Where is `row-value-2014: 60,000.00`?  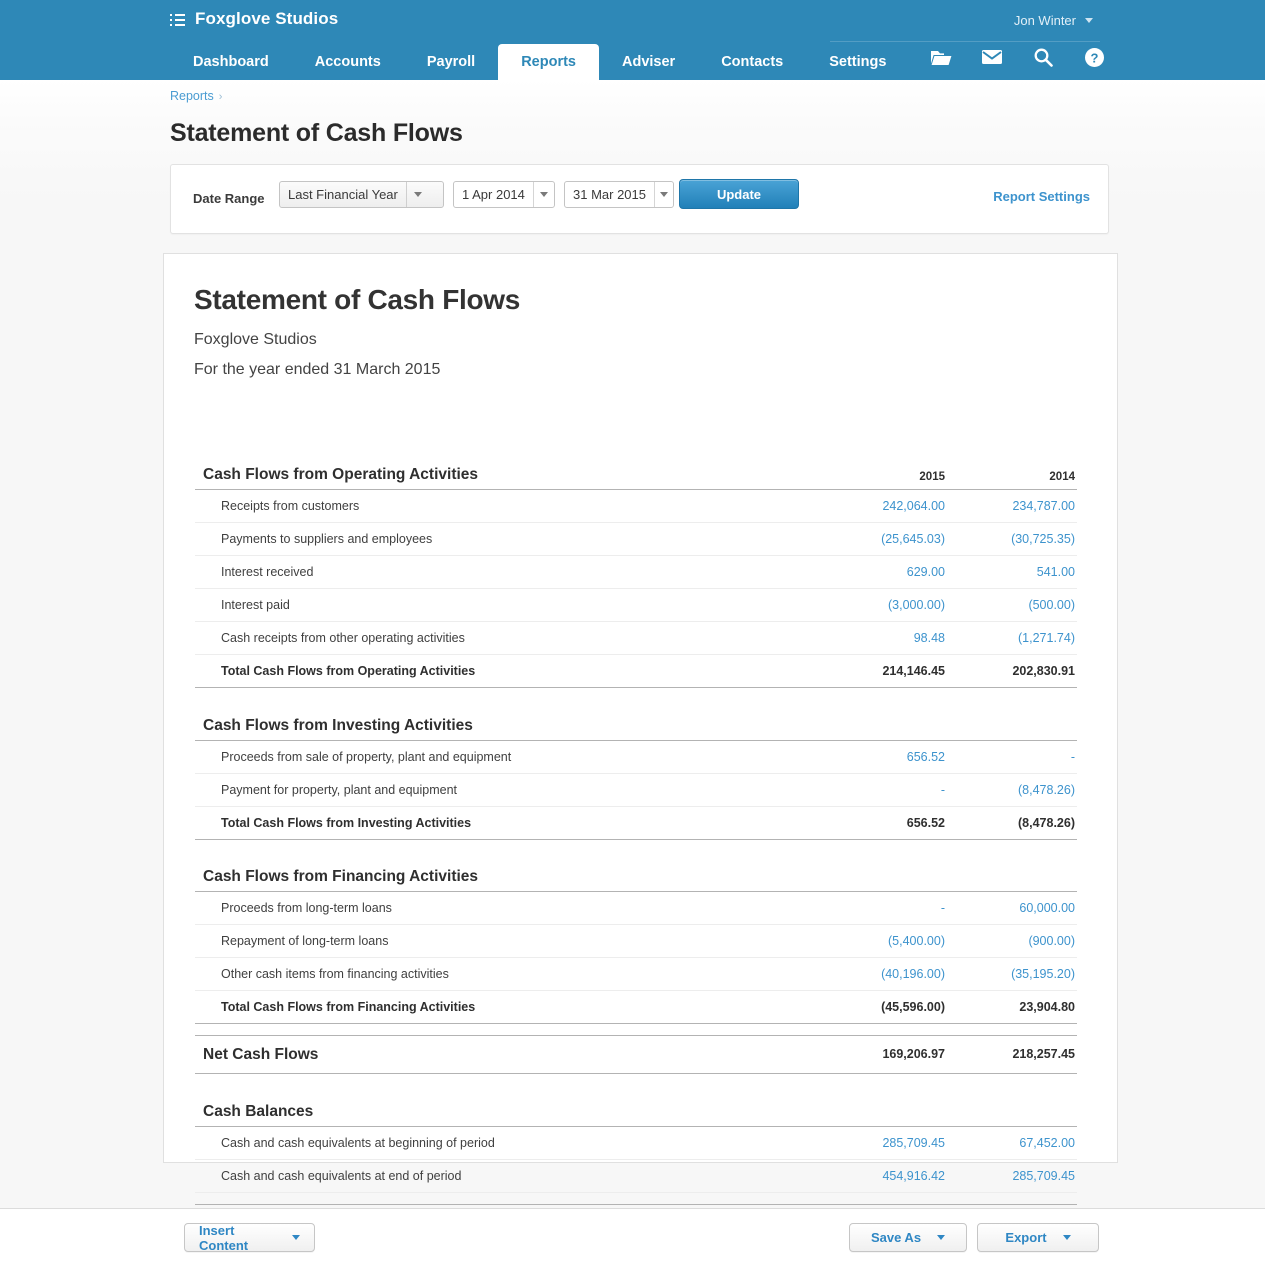 row-value-2014: 60,000.00 is located at coordinates (1012, 908).